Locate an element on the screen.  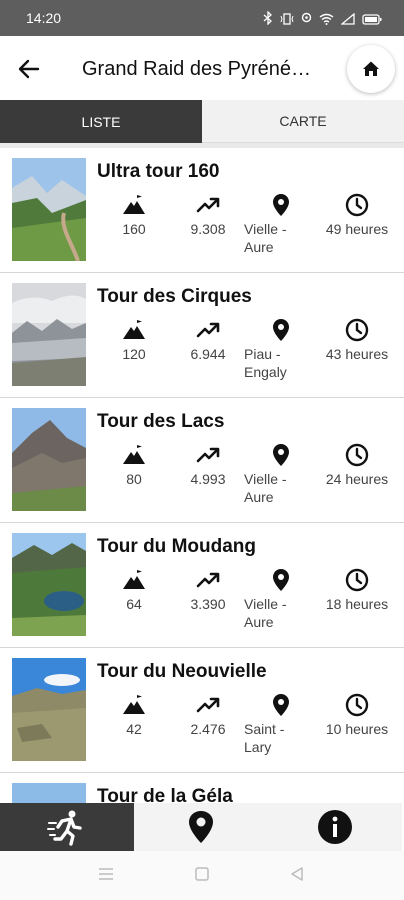
start-stat: Piau - Engaly is located at coordinates (279, 349).